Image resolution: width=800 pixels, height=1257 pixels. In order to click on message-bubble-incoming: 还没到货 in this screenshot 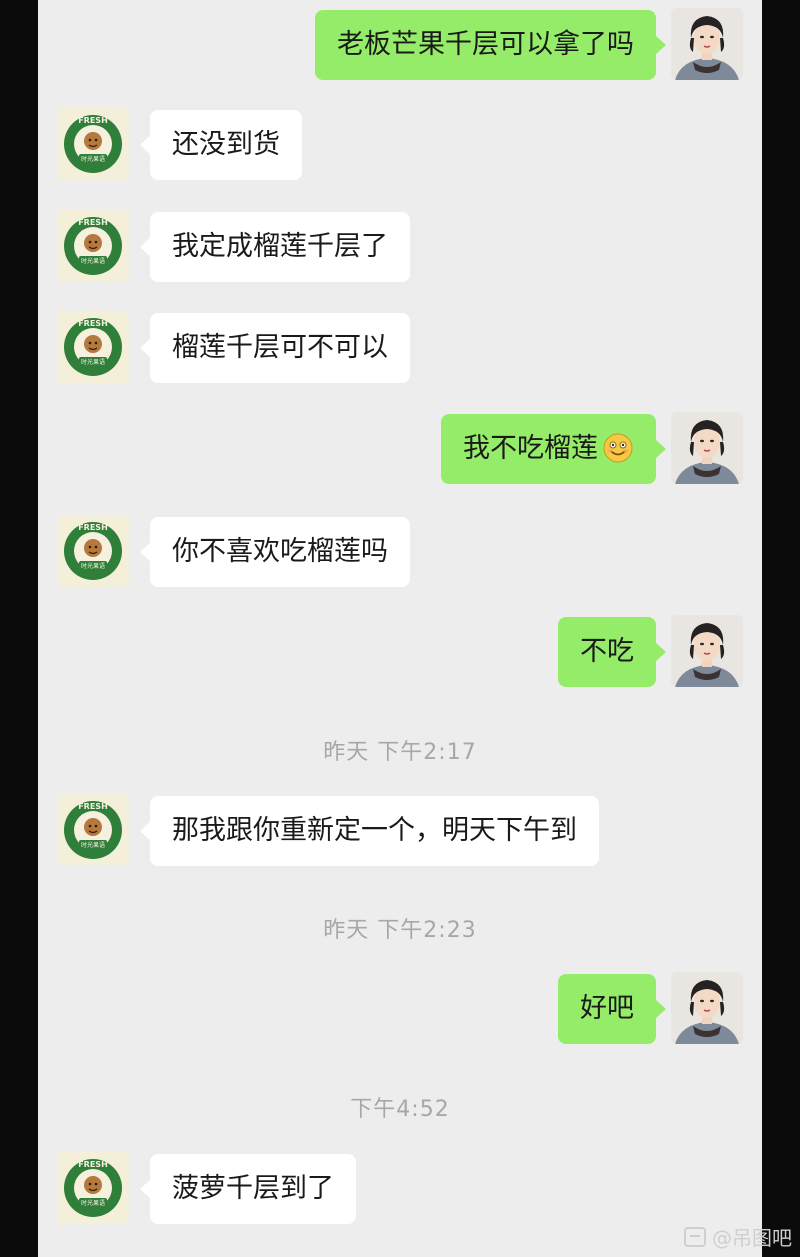, I will do `click(221, 145)`.